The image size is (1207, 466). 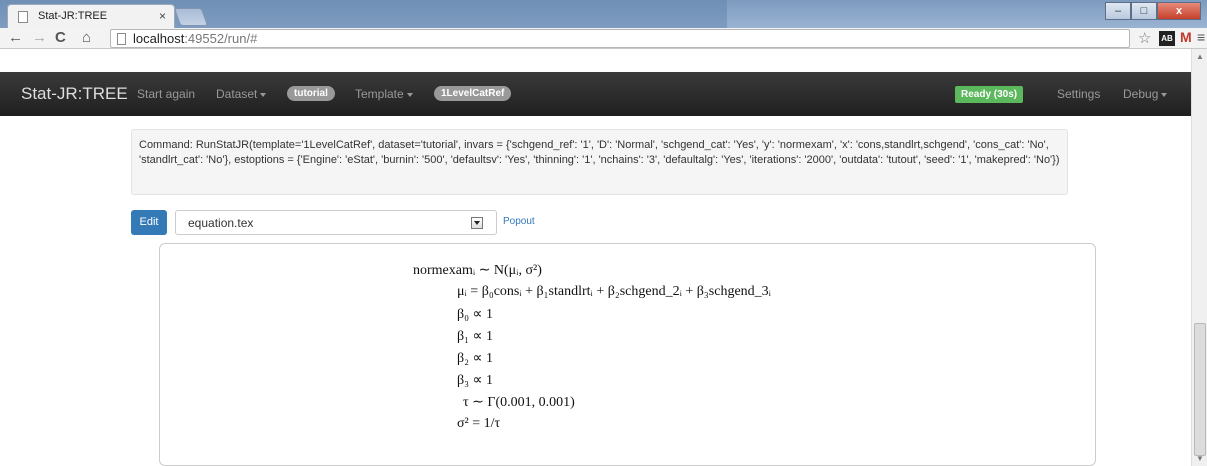 What do you see at coordinates (1179, 11) in the screenshot?
I see `close-window-button: x` at bounding box center [1179, 11].